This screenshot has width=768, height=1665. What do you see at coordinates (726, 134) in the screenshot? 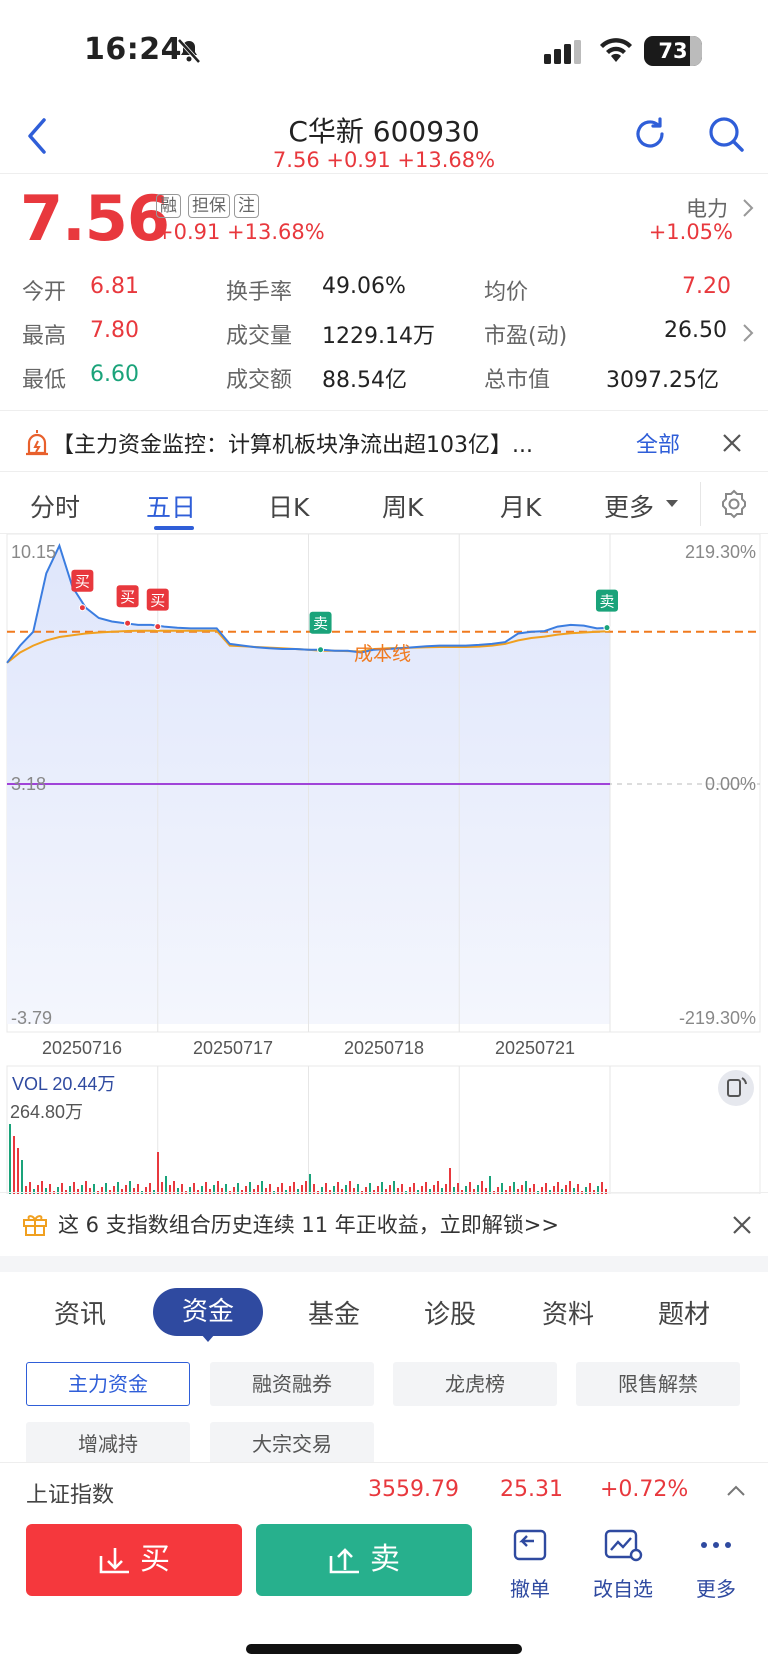
I see `search-icon` at bounding box center [726, 134].